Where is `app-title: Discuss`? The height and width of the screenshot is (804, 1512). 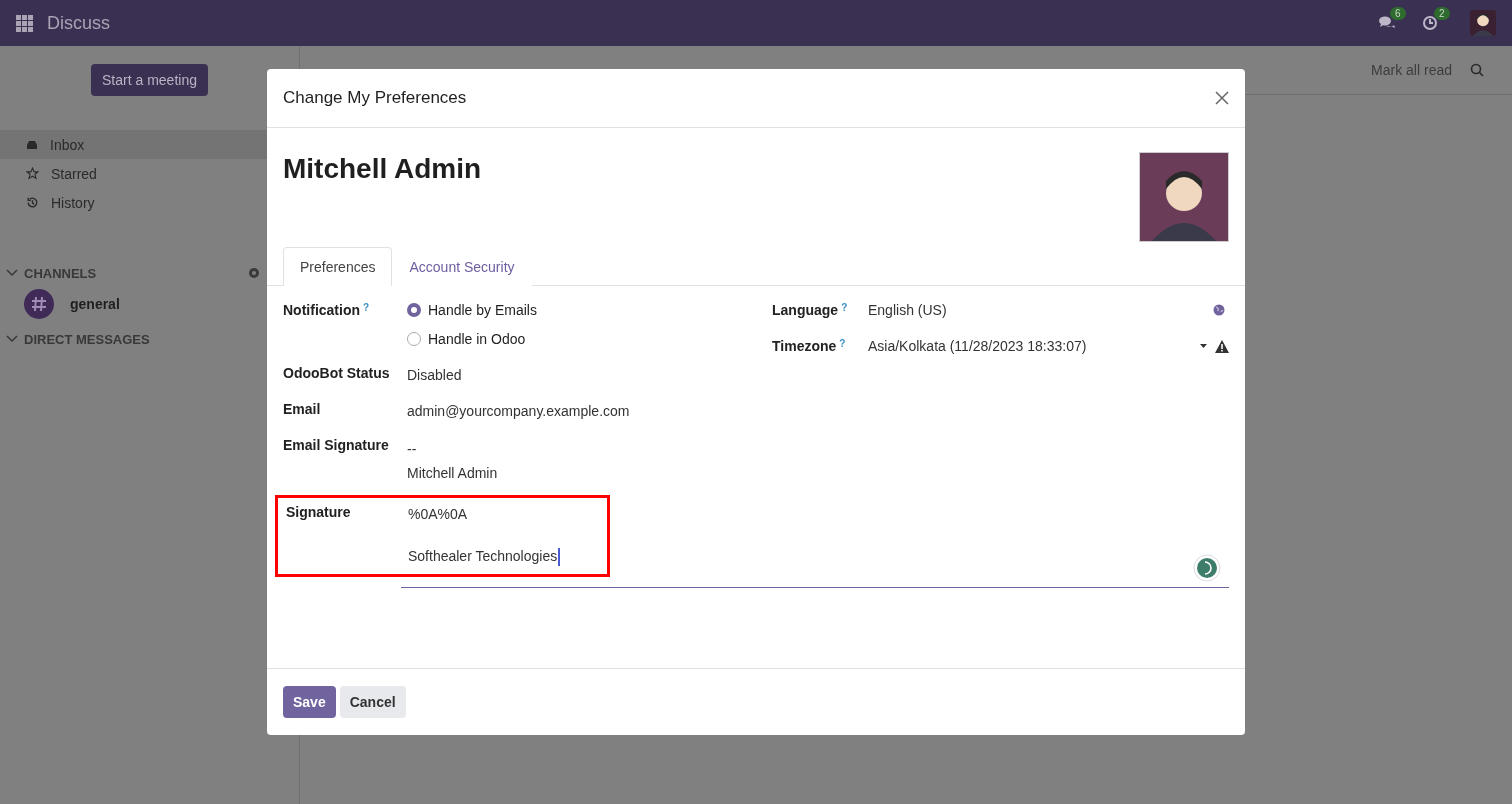 app-title: Discuss is located at coordinates (79, 23).